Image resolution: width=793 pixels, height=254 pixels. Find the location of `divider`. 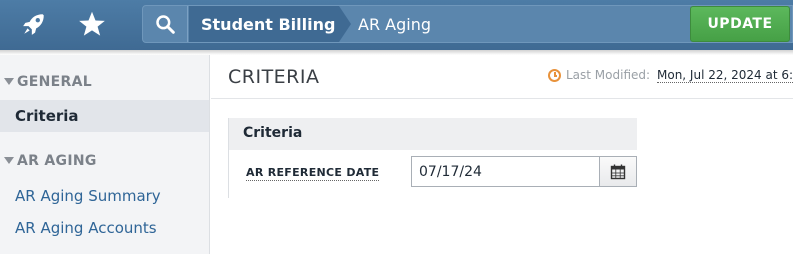

divider is located at coordinates (502, 98).